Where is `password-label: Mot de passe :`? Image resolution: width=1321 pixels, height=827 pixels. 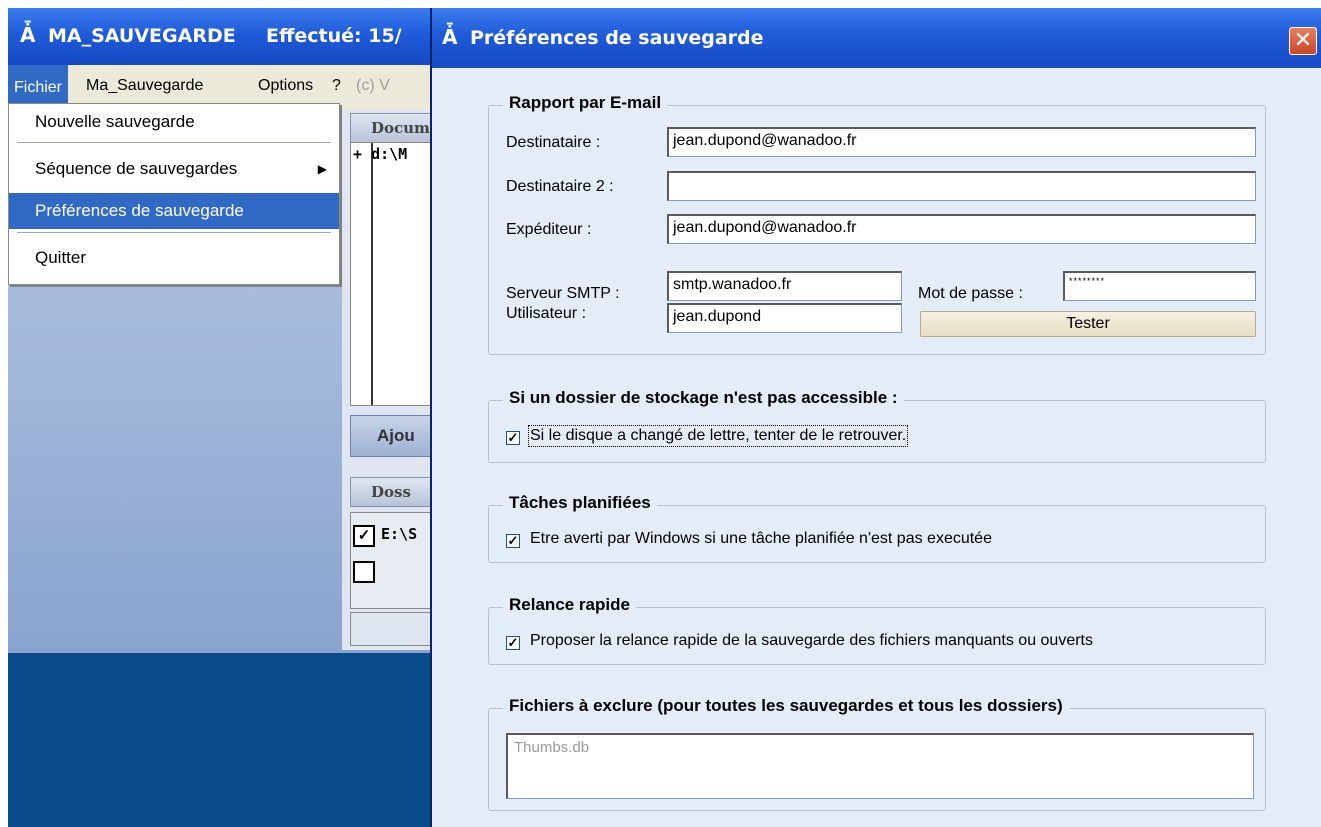
password-label: Mot de passe : is located at coordinates (970, 293).